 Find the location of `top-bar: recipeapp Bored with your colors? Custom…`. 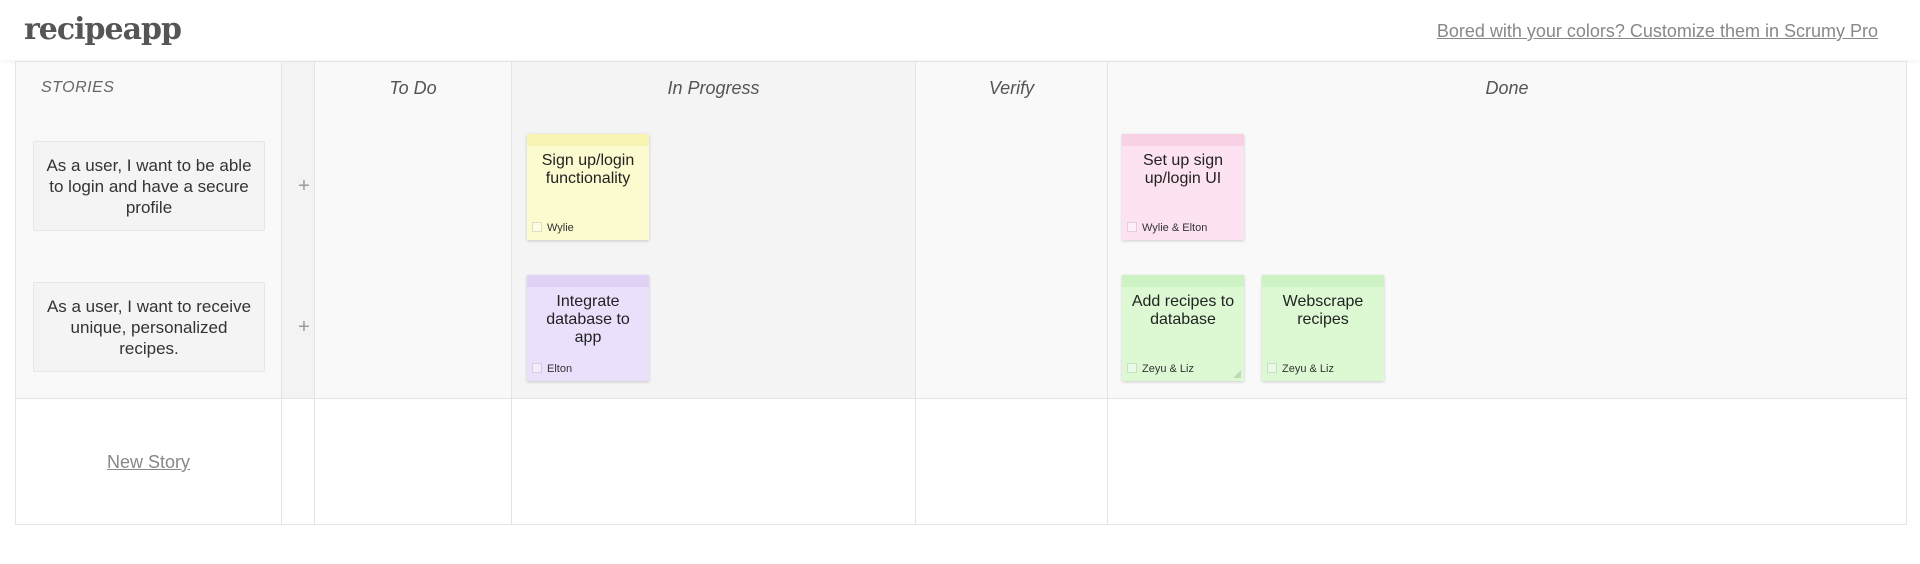

top-bar: recipeapp Bored with your colors? Custom… is located at coordinates (960, 30).